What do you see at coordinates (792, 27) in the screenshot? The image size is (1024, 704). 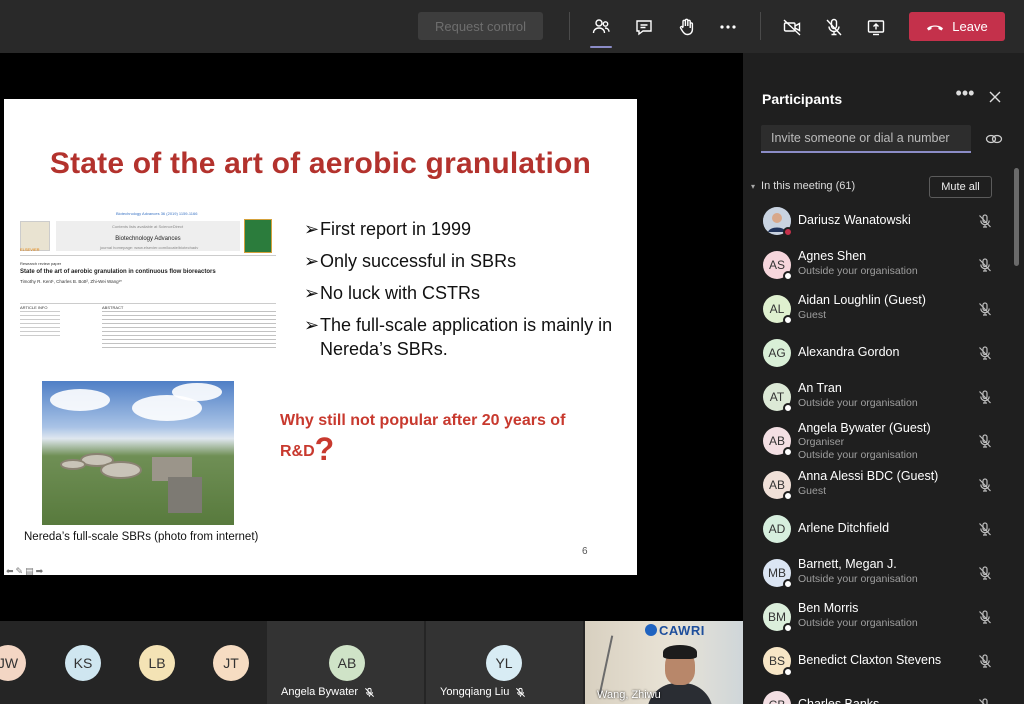 I see `camera-off-icon` at bounding box center [792, 27].